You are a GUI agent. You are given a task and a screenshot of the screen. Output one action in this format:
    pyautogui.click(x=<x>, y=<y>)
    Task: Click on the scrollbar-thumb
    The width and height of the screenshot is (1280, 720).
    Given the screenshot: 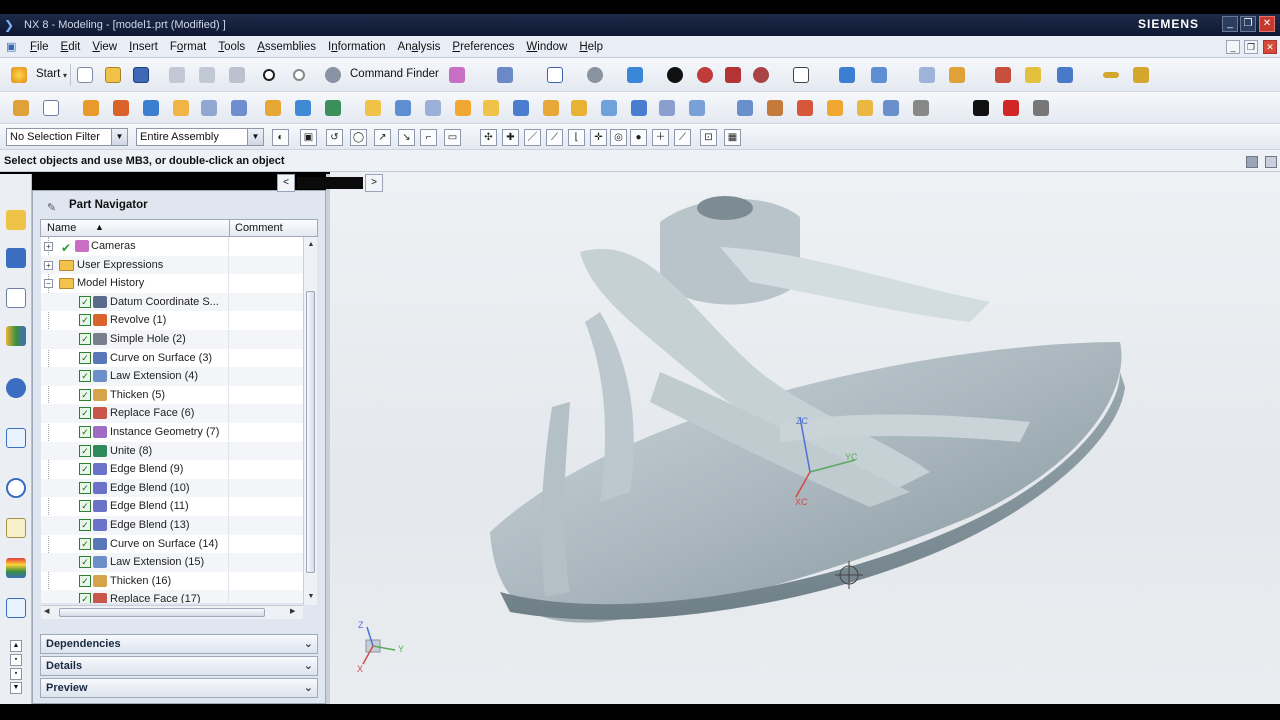 What is the action you would take?
    pyautogui.click(x=310, y=432)
    